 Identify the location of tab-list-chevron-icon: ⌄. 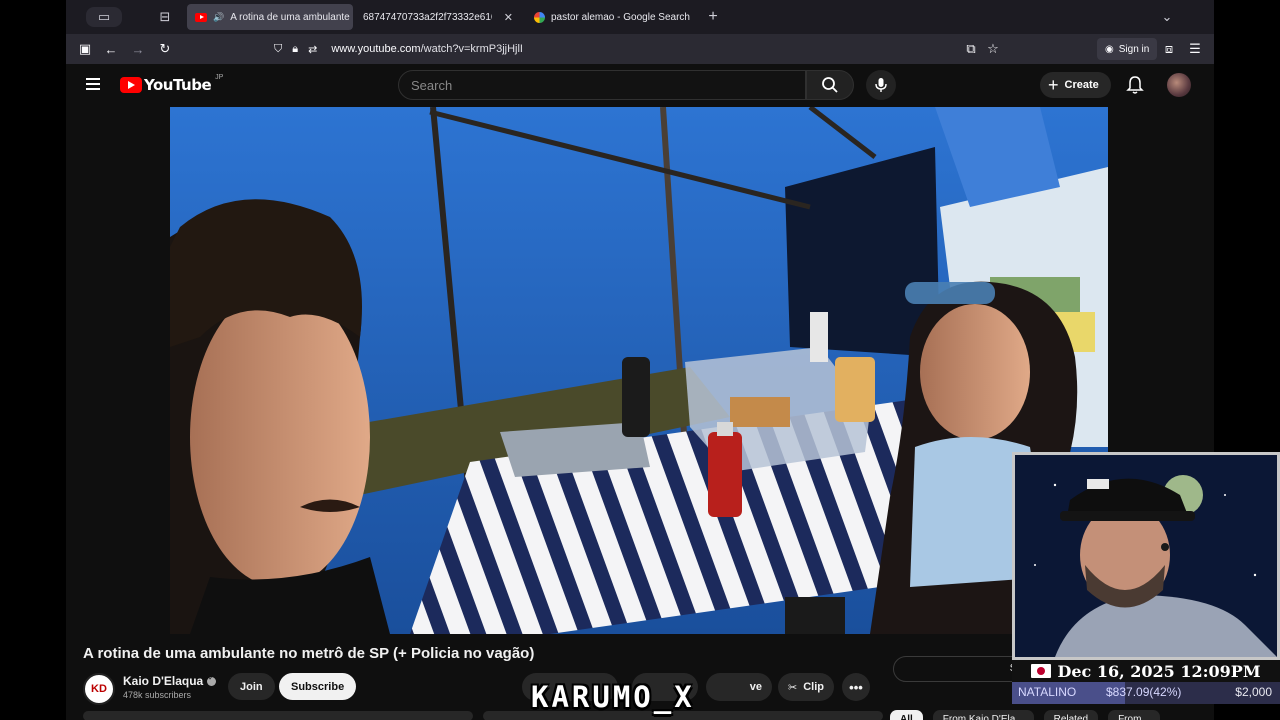
(1167, 17).